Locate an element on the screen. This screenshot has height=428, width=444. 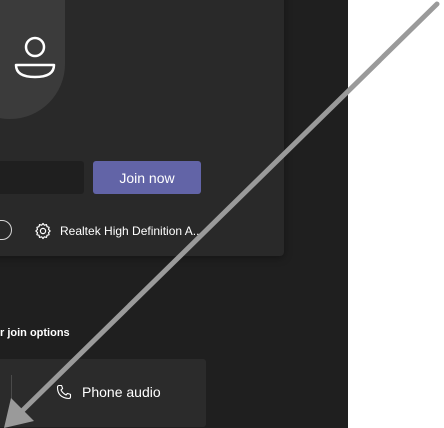
join-options-panel: Phone audio is located at coordinates (103, 393).